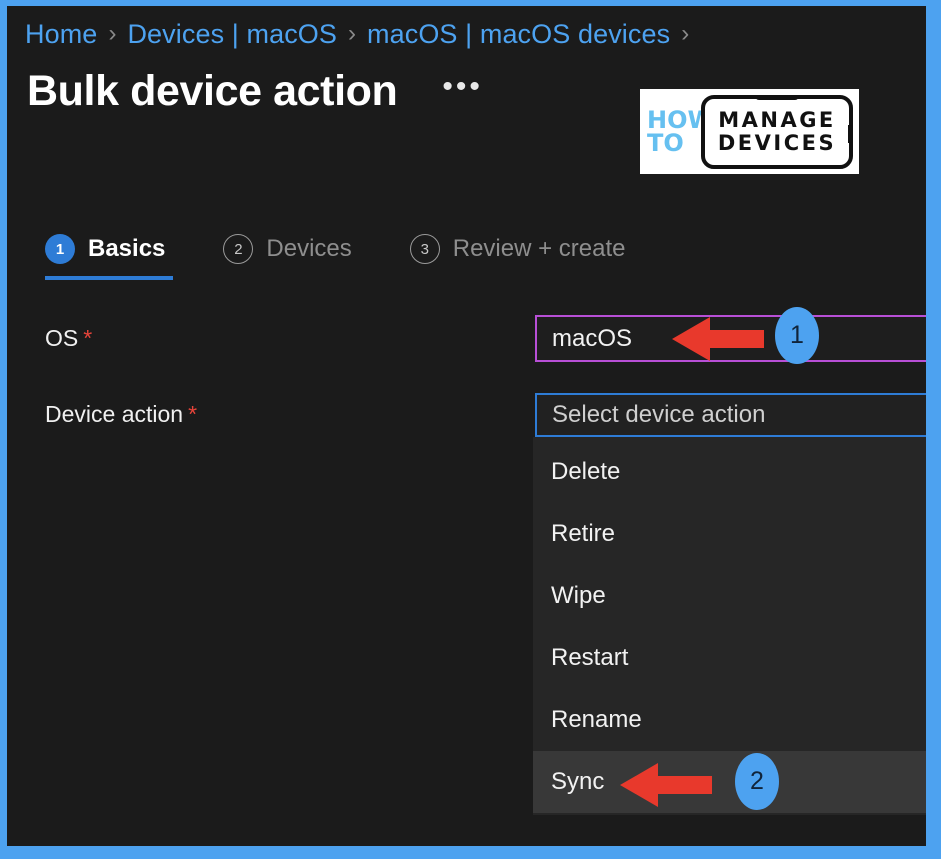 This screenshot has height=859, width=941. Describe the element at coordinates (60, 249) in the screenshot. I see `tab-number-badge: 1` at that location.